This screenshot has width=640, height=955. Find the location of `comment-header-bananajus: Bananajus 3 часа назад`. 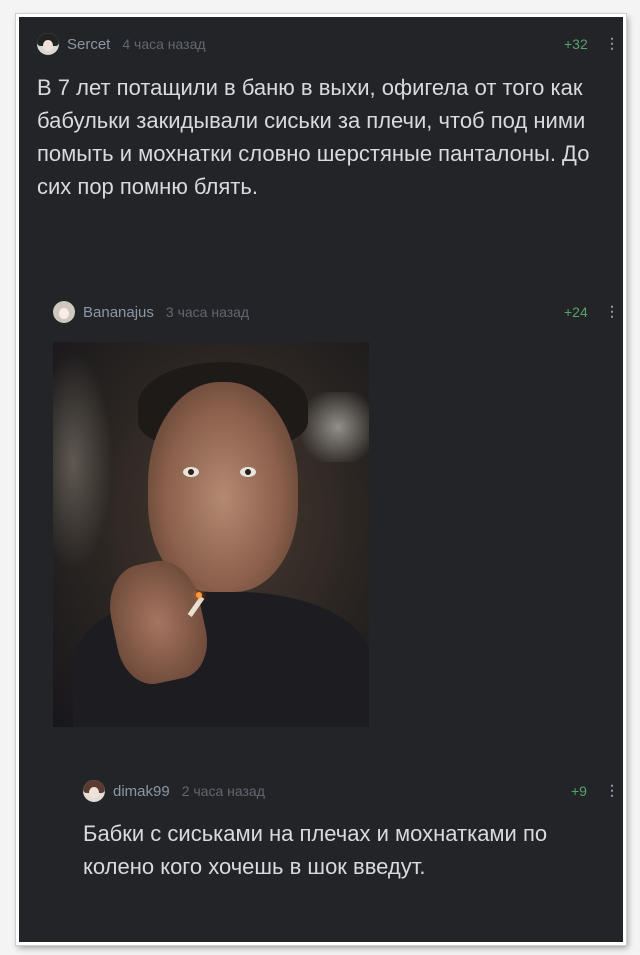

comment-header-bananajus: Bananajus 3 часа назад is located at coordinates (151, 312).